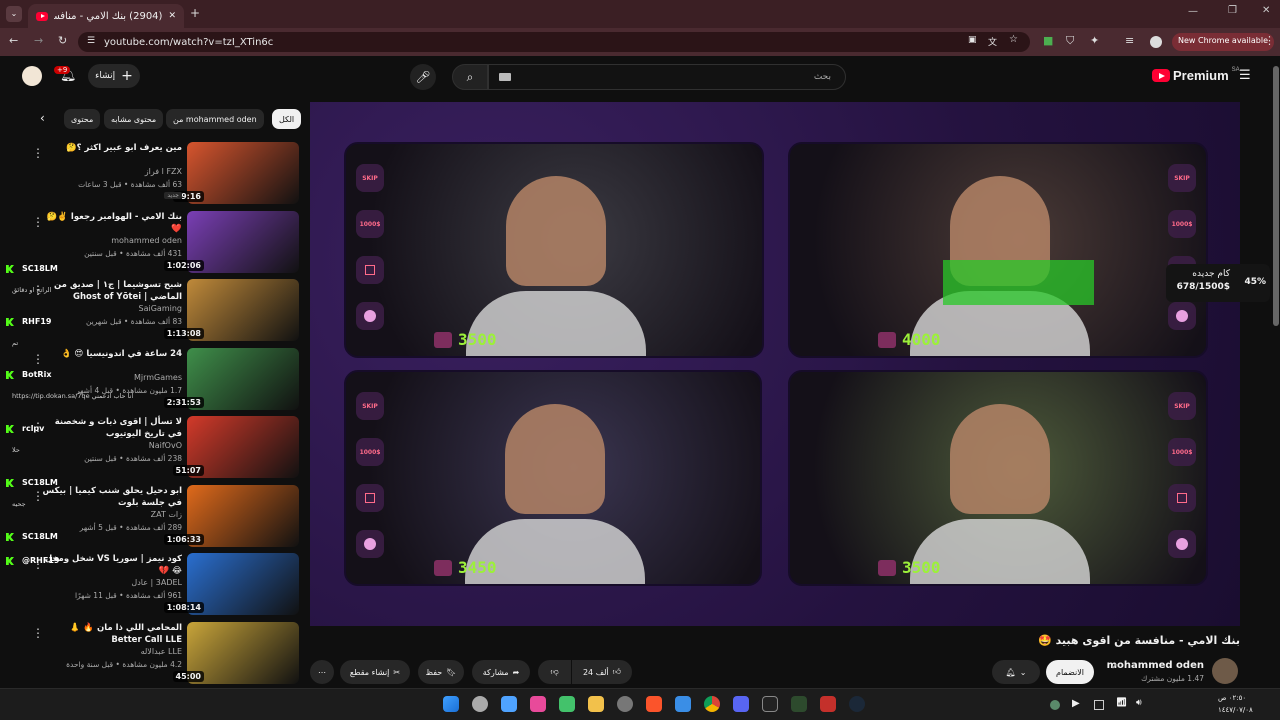  Describe the element at coordinates (146, 240) in the screenshot. I see `recommendation-channel: mohammed oden` at that location.